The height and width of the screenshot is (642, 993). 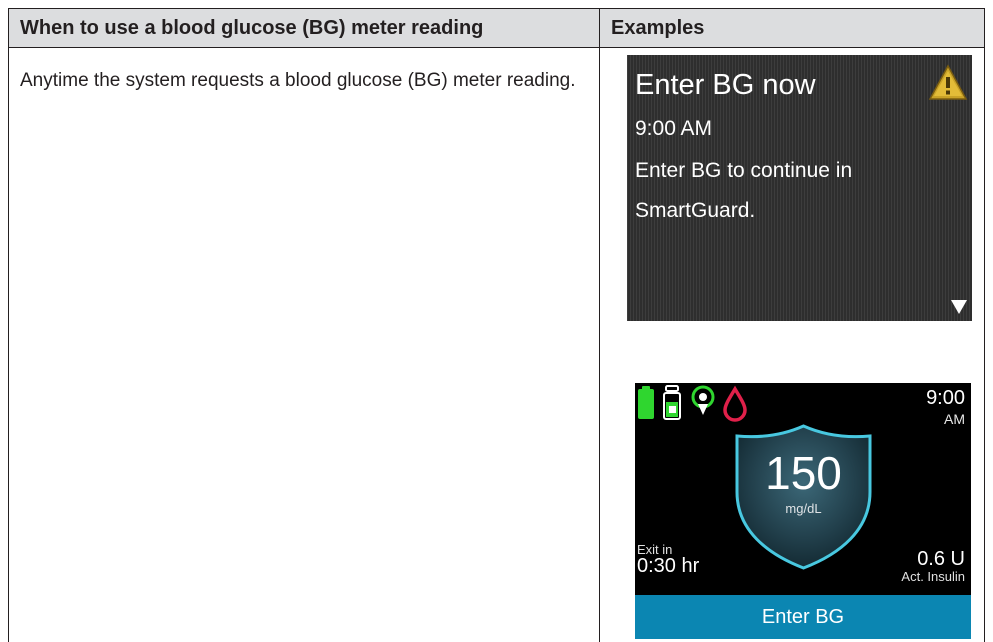 I want to click on active-insulin-label: Act. Insulin, so click(x=933, y=576).